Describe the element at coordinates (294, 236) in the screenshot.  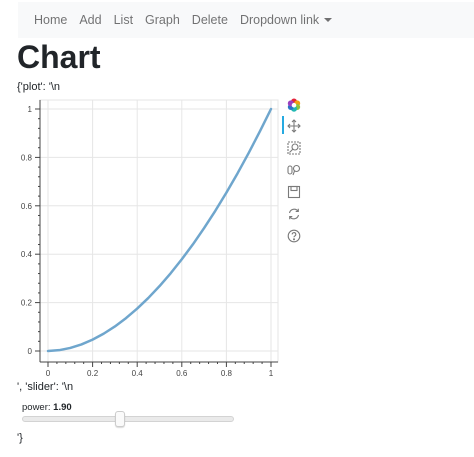
I see `help-icon` at that location.